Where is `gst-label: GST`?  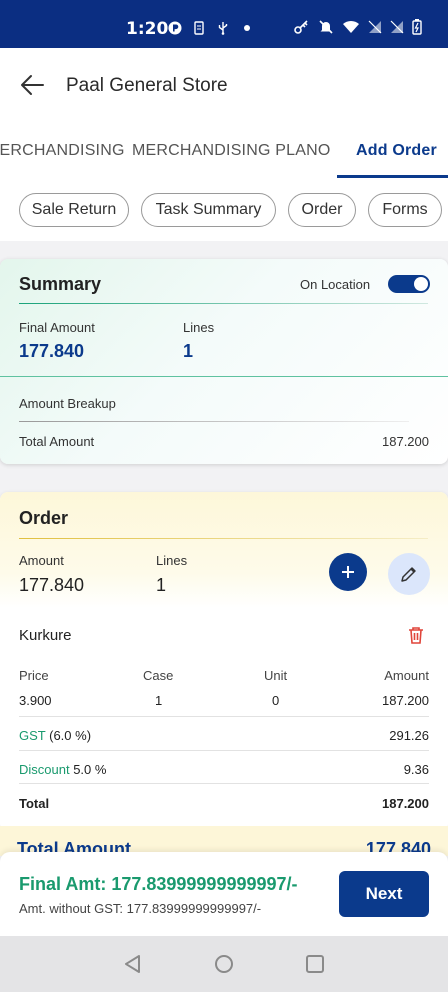 gst-label: GST is located at coordinates (32, 735).